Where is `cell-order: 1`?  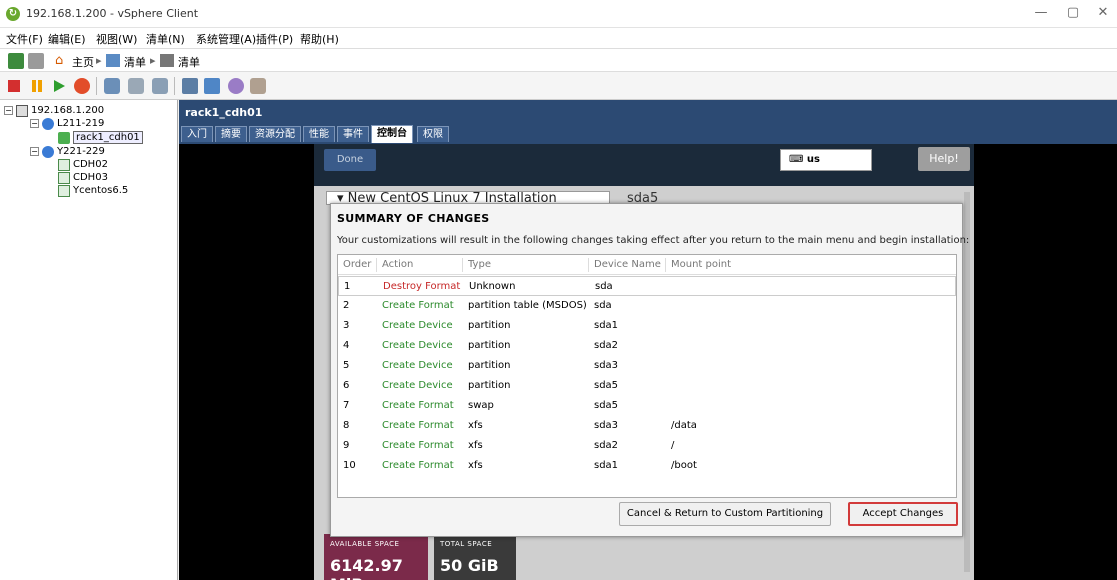
cell-order: 1 is located at coordinates (347, 286).